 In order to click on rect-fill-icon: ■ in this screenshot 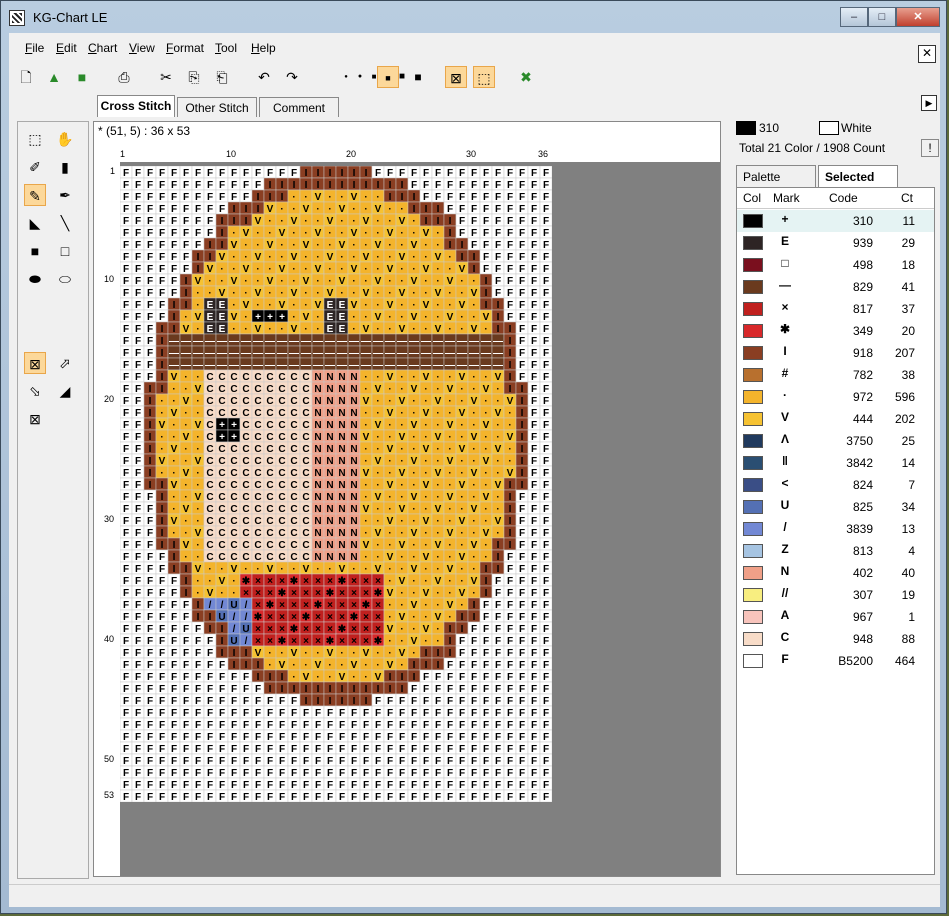, I will do `click(35, 251)`.